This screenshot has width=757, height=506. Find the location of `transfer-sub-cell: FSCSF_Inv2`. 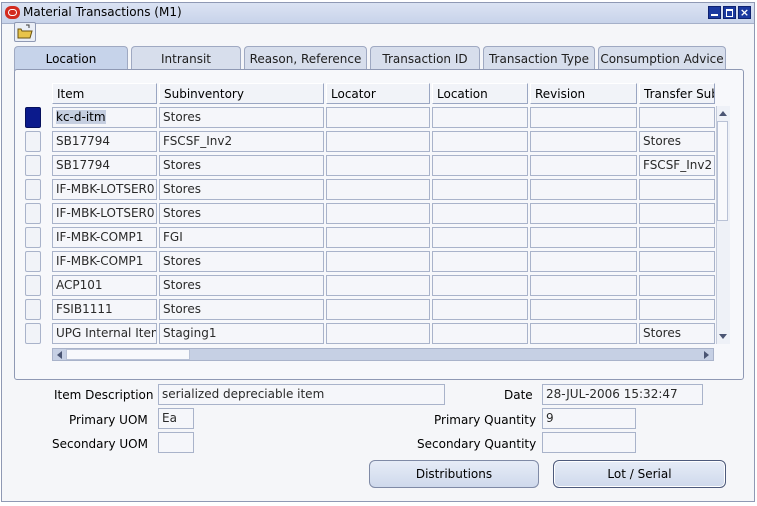

transfer-sub-cell: FSCSF_Inv2 is located at coordinates (677, 165).